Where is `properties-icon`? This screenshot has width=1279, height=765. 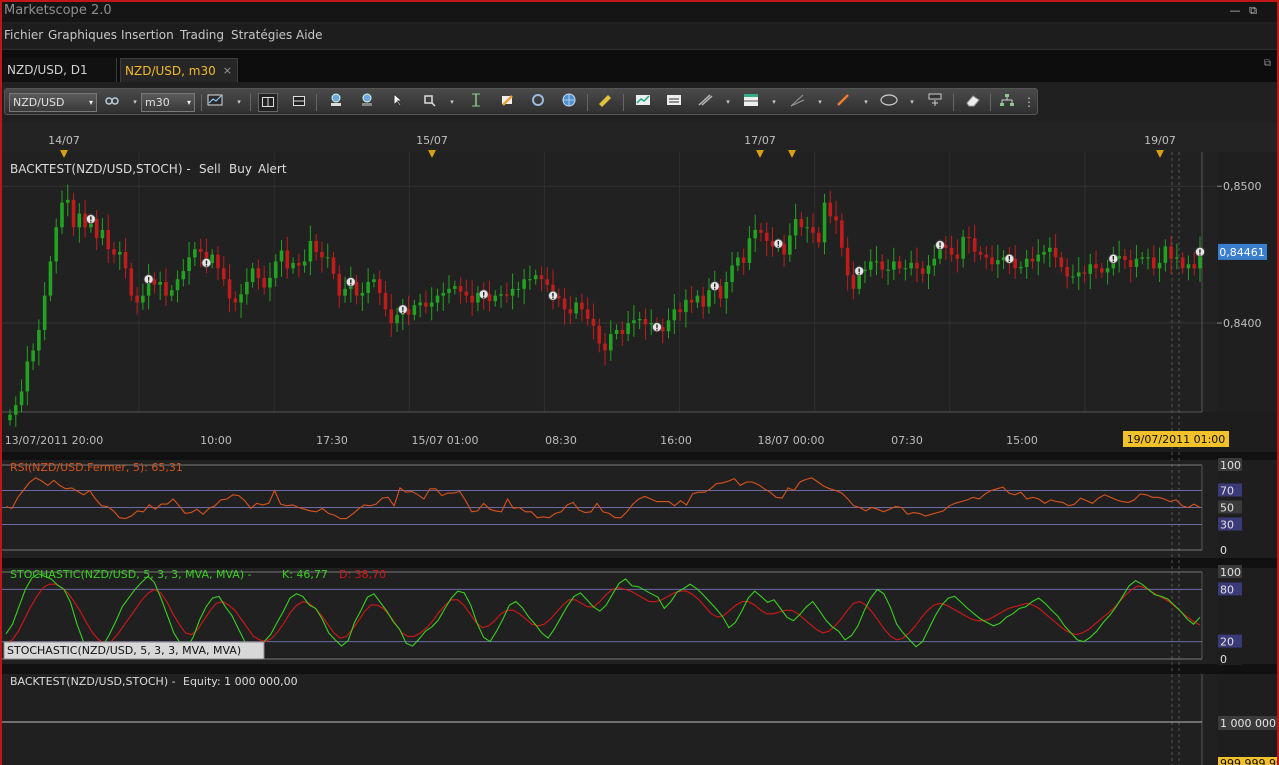
properties-icon is located at coordinates (674, 102).